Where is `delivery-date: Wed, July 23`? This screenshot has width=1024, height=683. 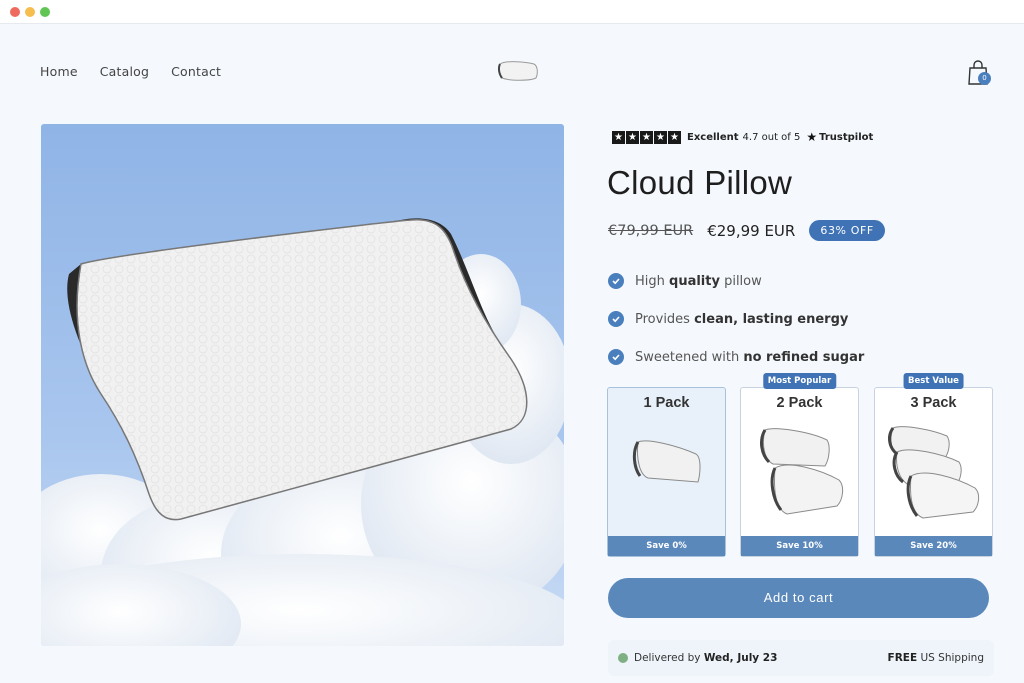
delivery-date: Wed, July 23 is located at coordinates (740, 658).